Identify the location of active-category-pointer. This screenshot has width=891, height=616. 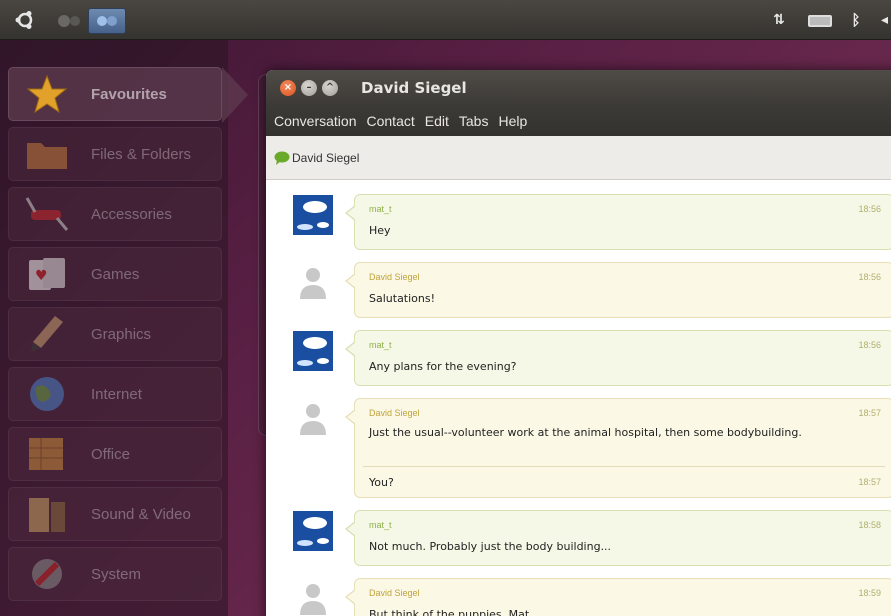
(235, 95).